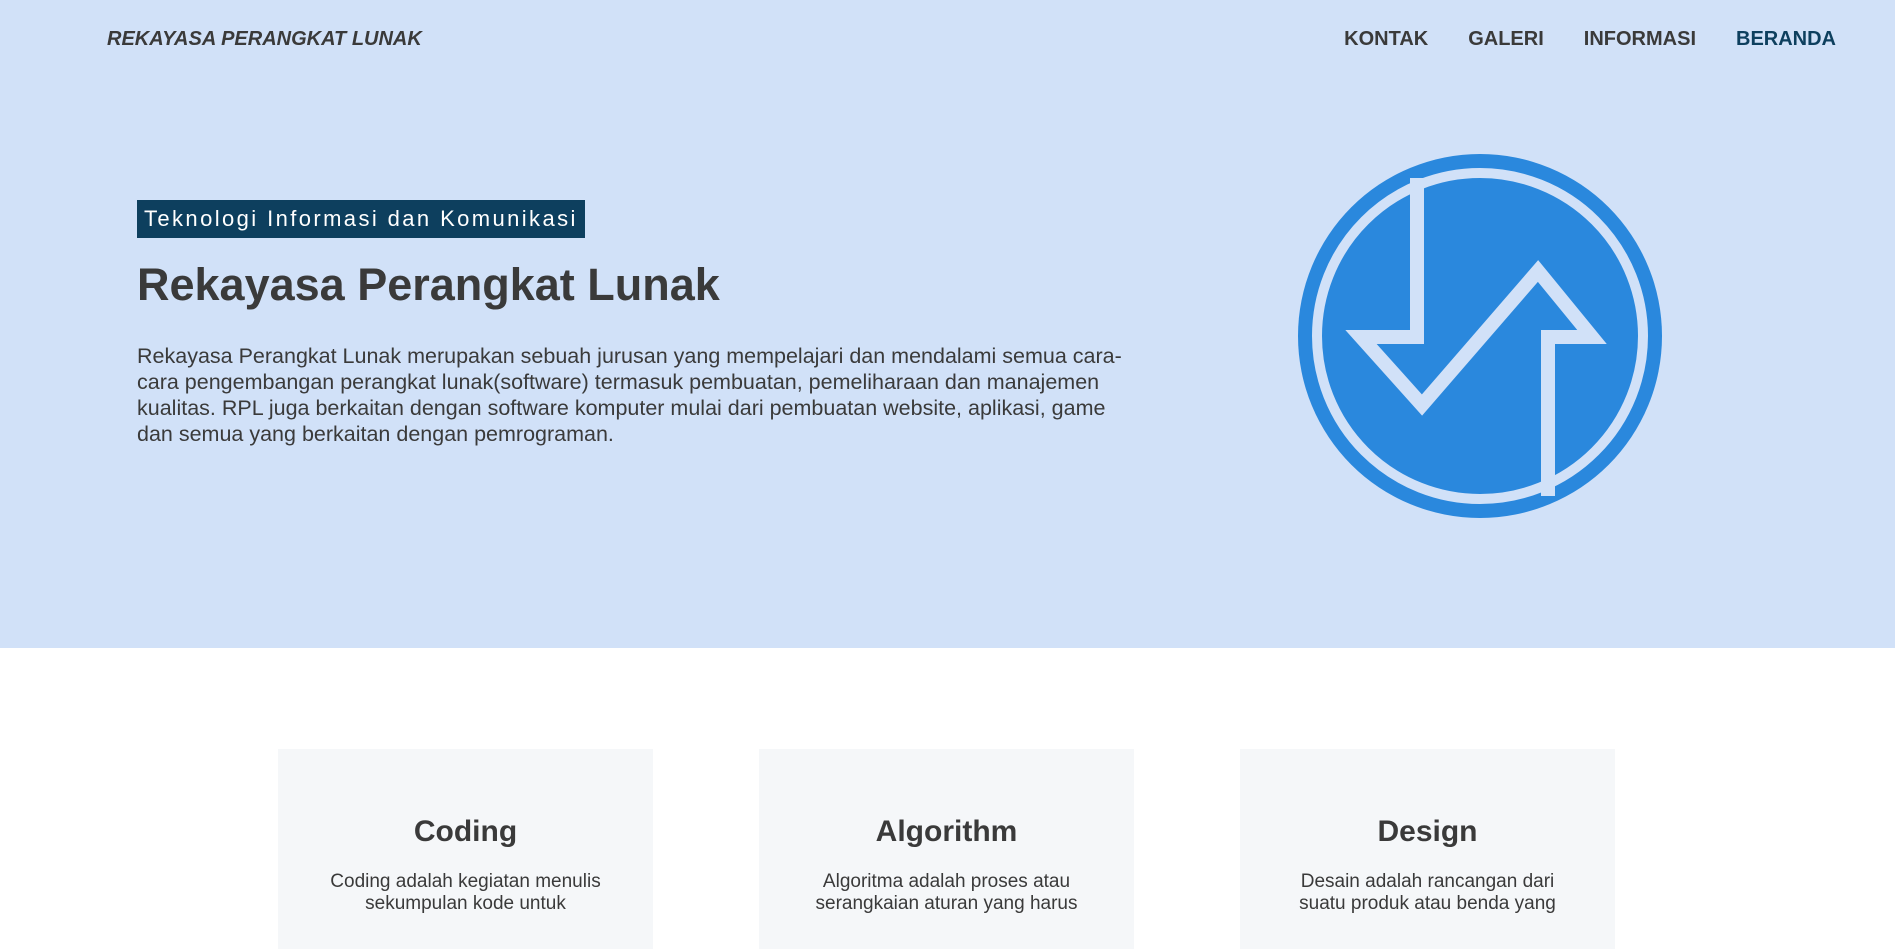  I want to click on site-brand: REKAYASA PERANGKAT LUNAK, so click(264, 39).